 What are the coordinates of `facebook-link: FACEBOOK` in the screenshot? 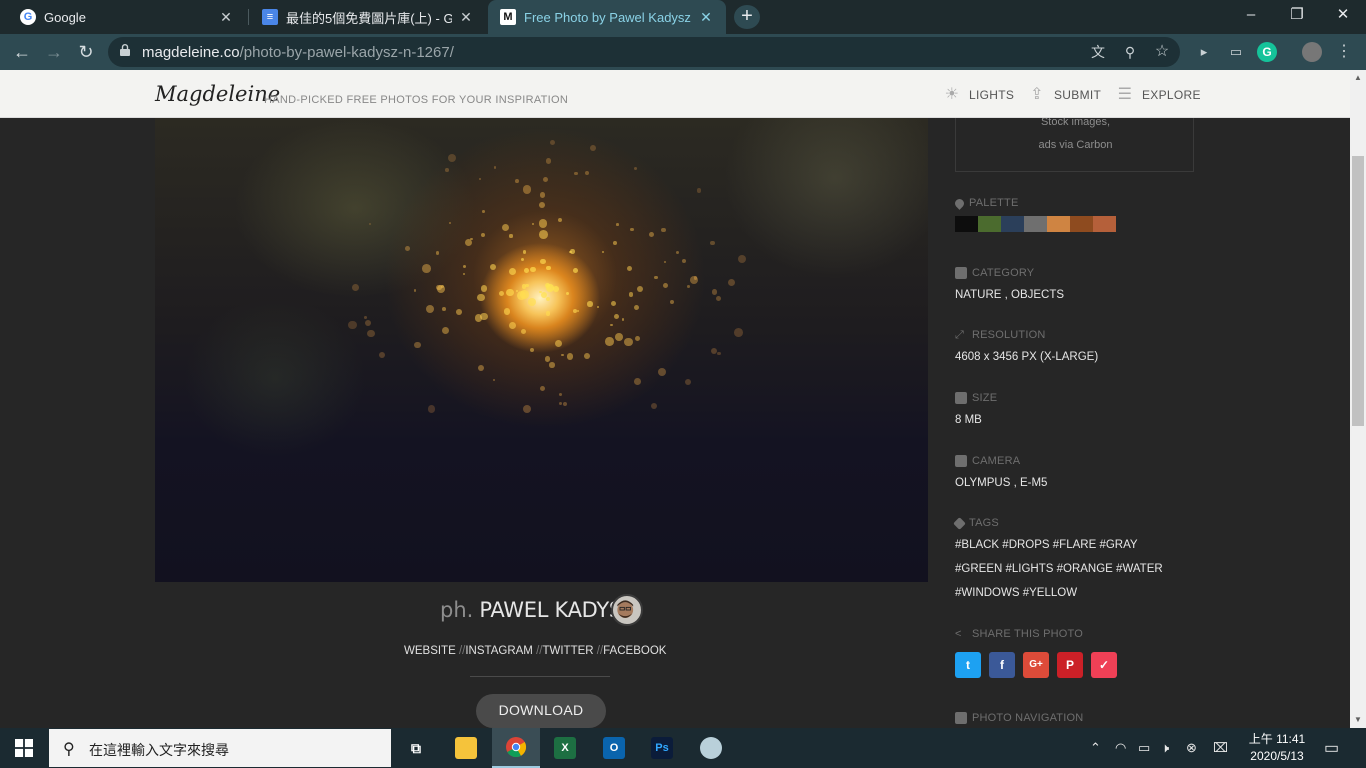 It's located at (634, 651).